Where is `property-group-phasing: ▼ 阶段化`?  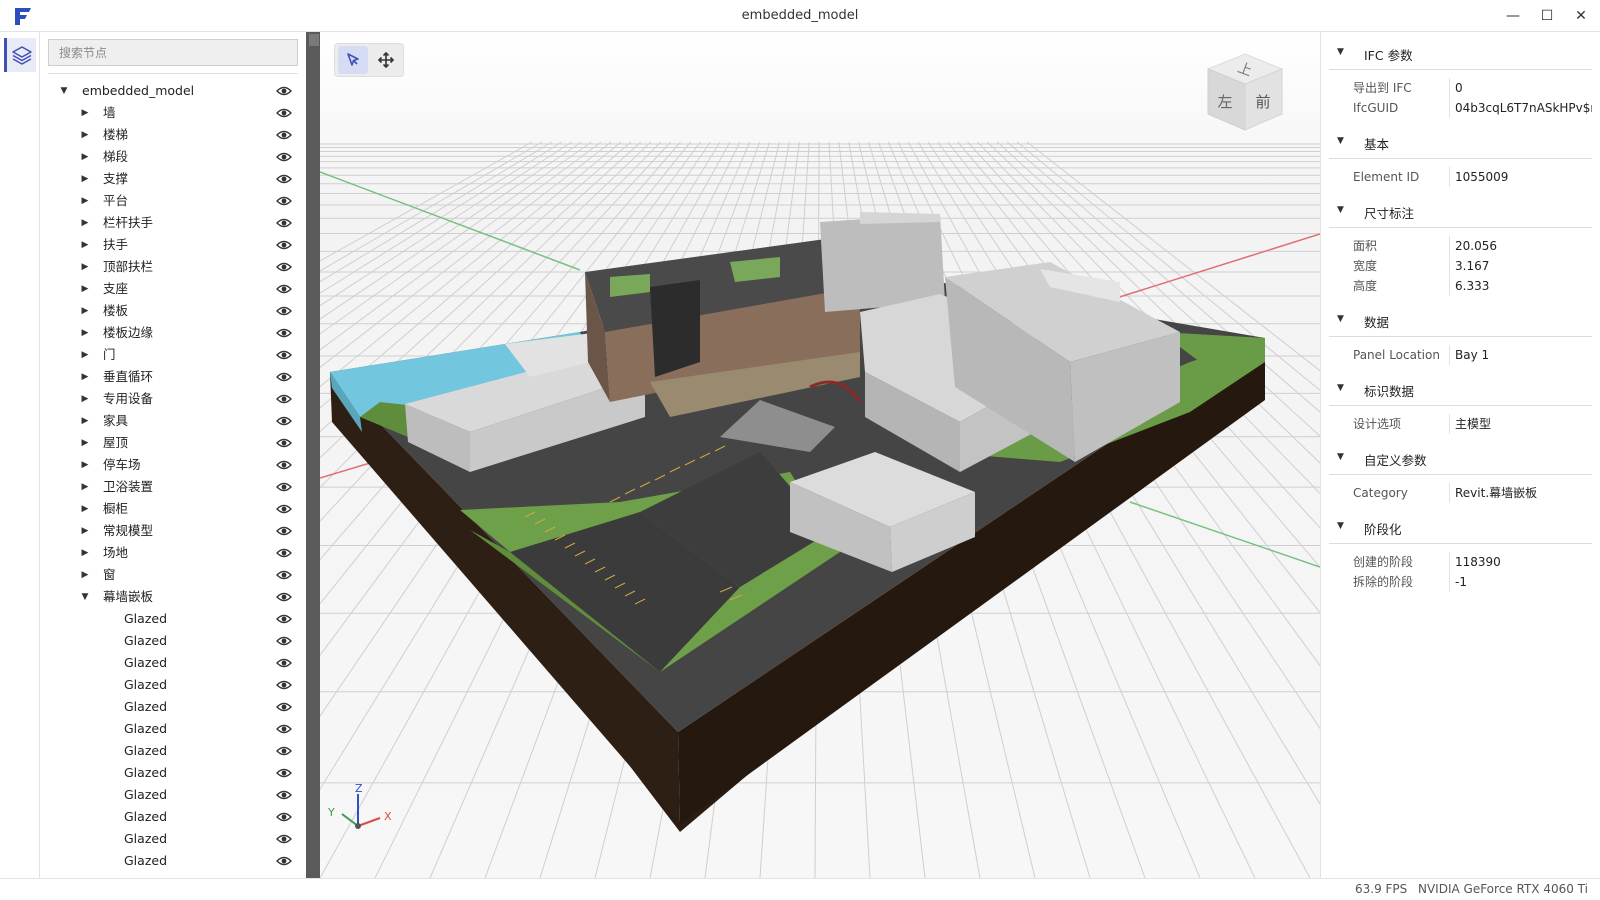
property-group-phasing: ▼ 阶段化 is located at coordinates (1460, 527).